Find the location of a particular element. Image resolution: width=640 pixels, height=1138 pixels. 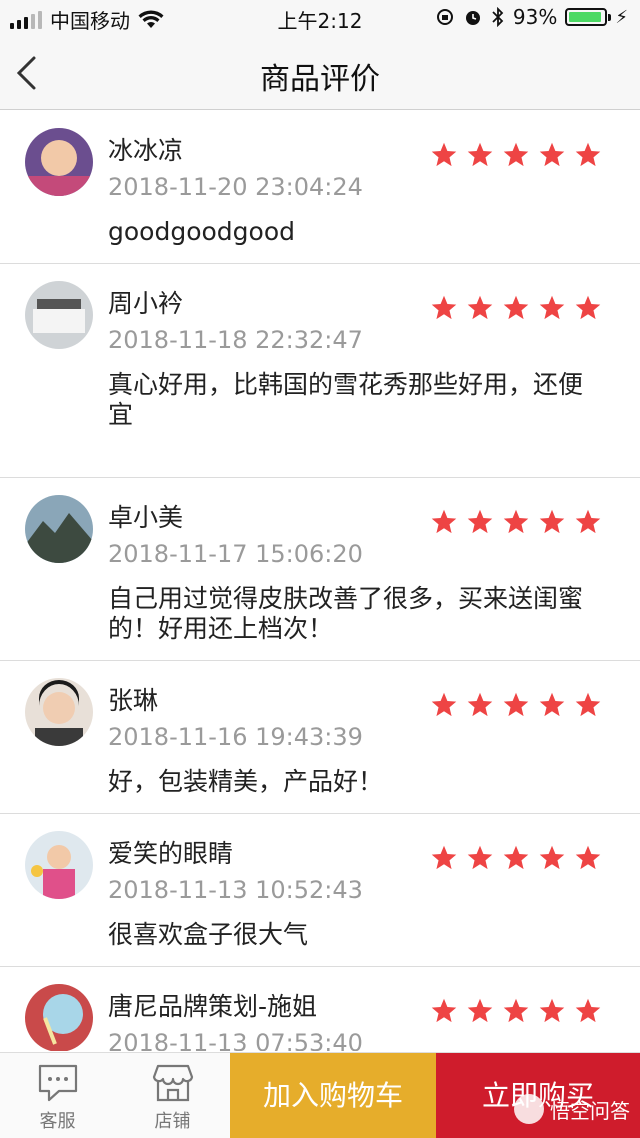

reviewer-name: 周小衿 is located at coordinates (146, 303).